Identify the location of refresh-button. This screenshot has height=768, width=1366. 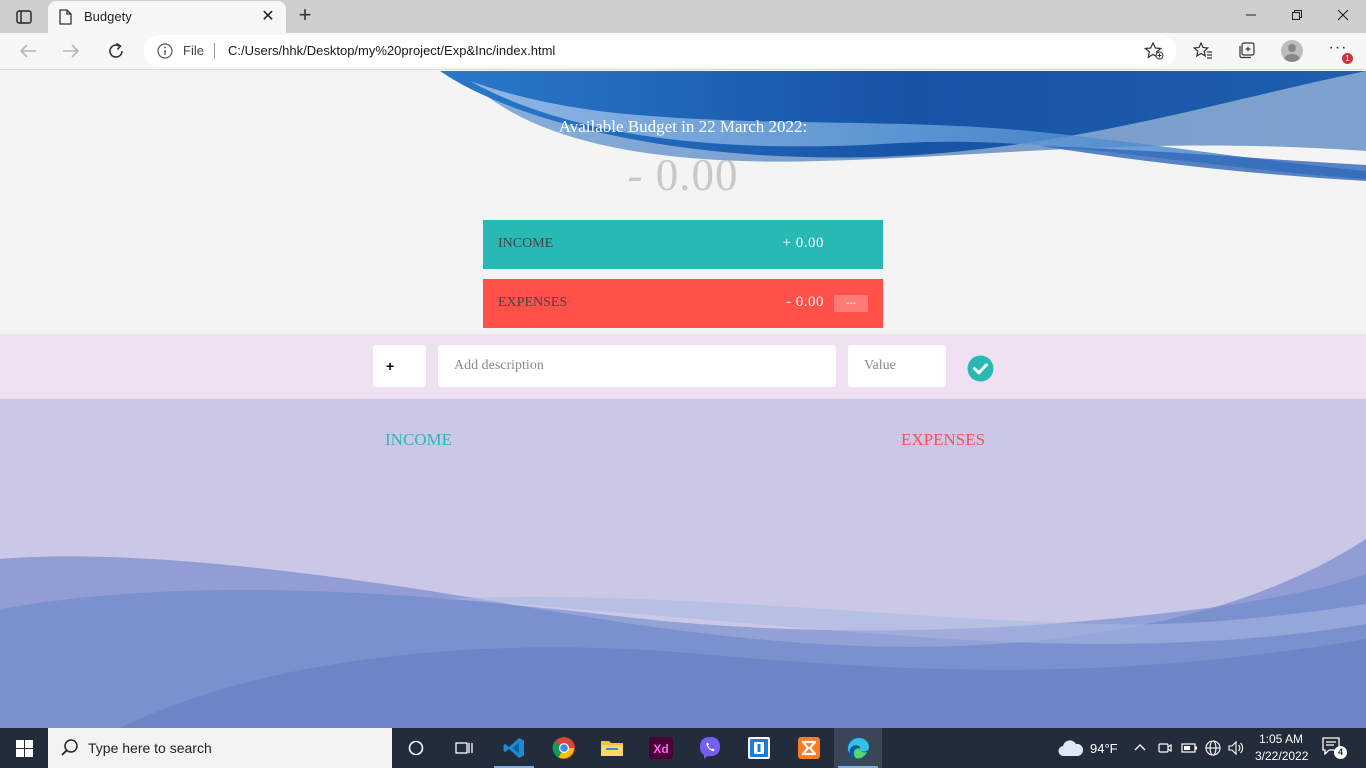
(116, 51).